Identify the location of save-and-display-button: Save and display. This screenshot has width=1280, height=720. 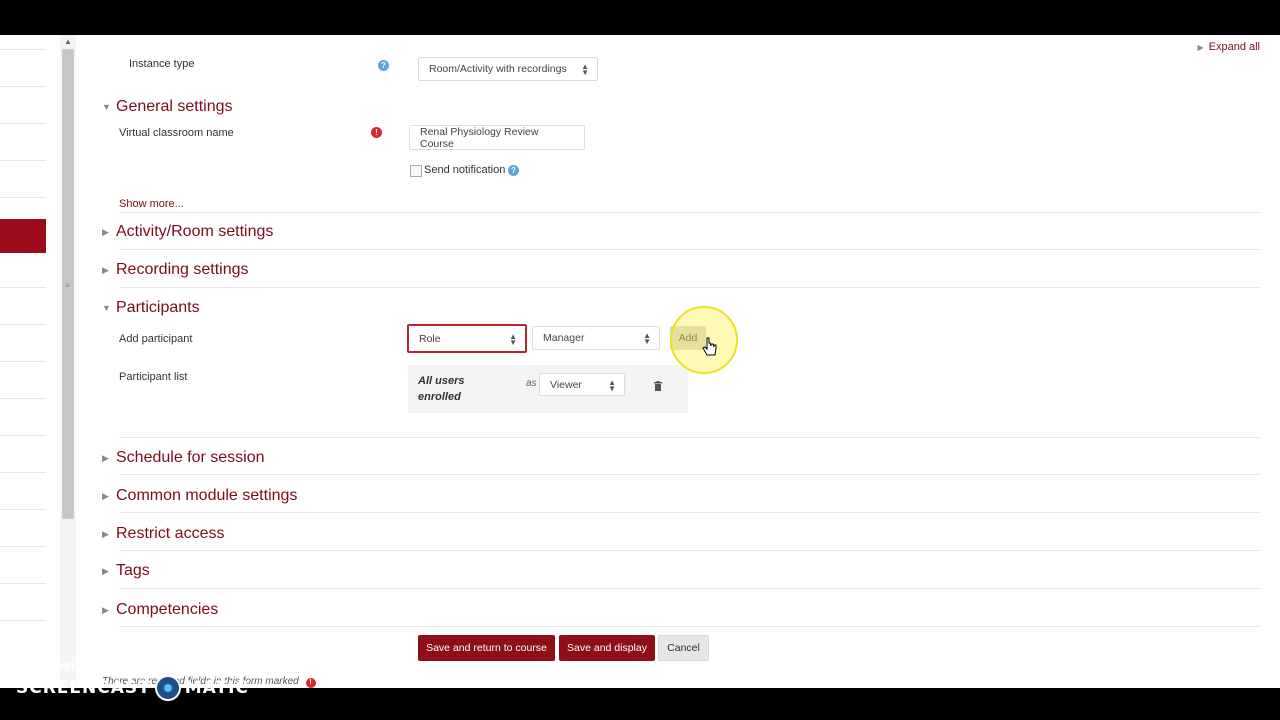
(607, 648).